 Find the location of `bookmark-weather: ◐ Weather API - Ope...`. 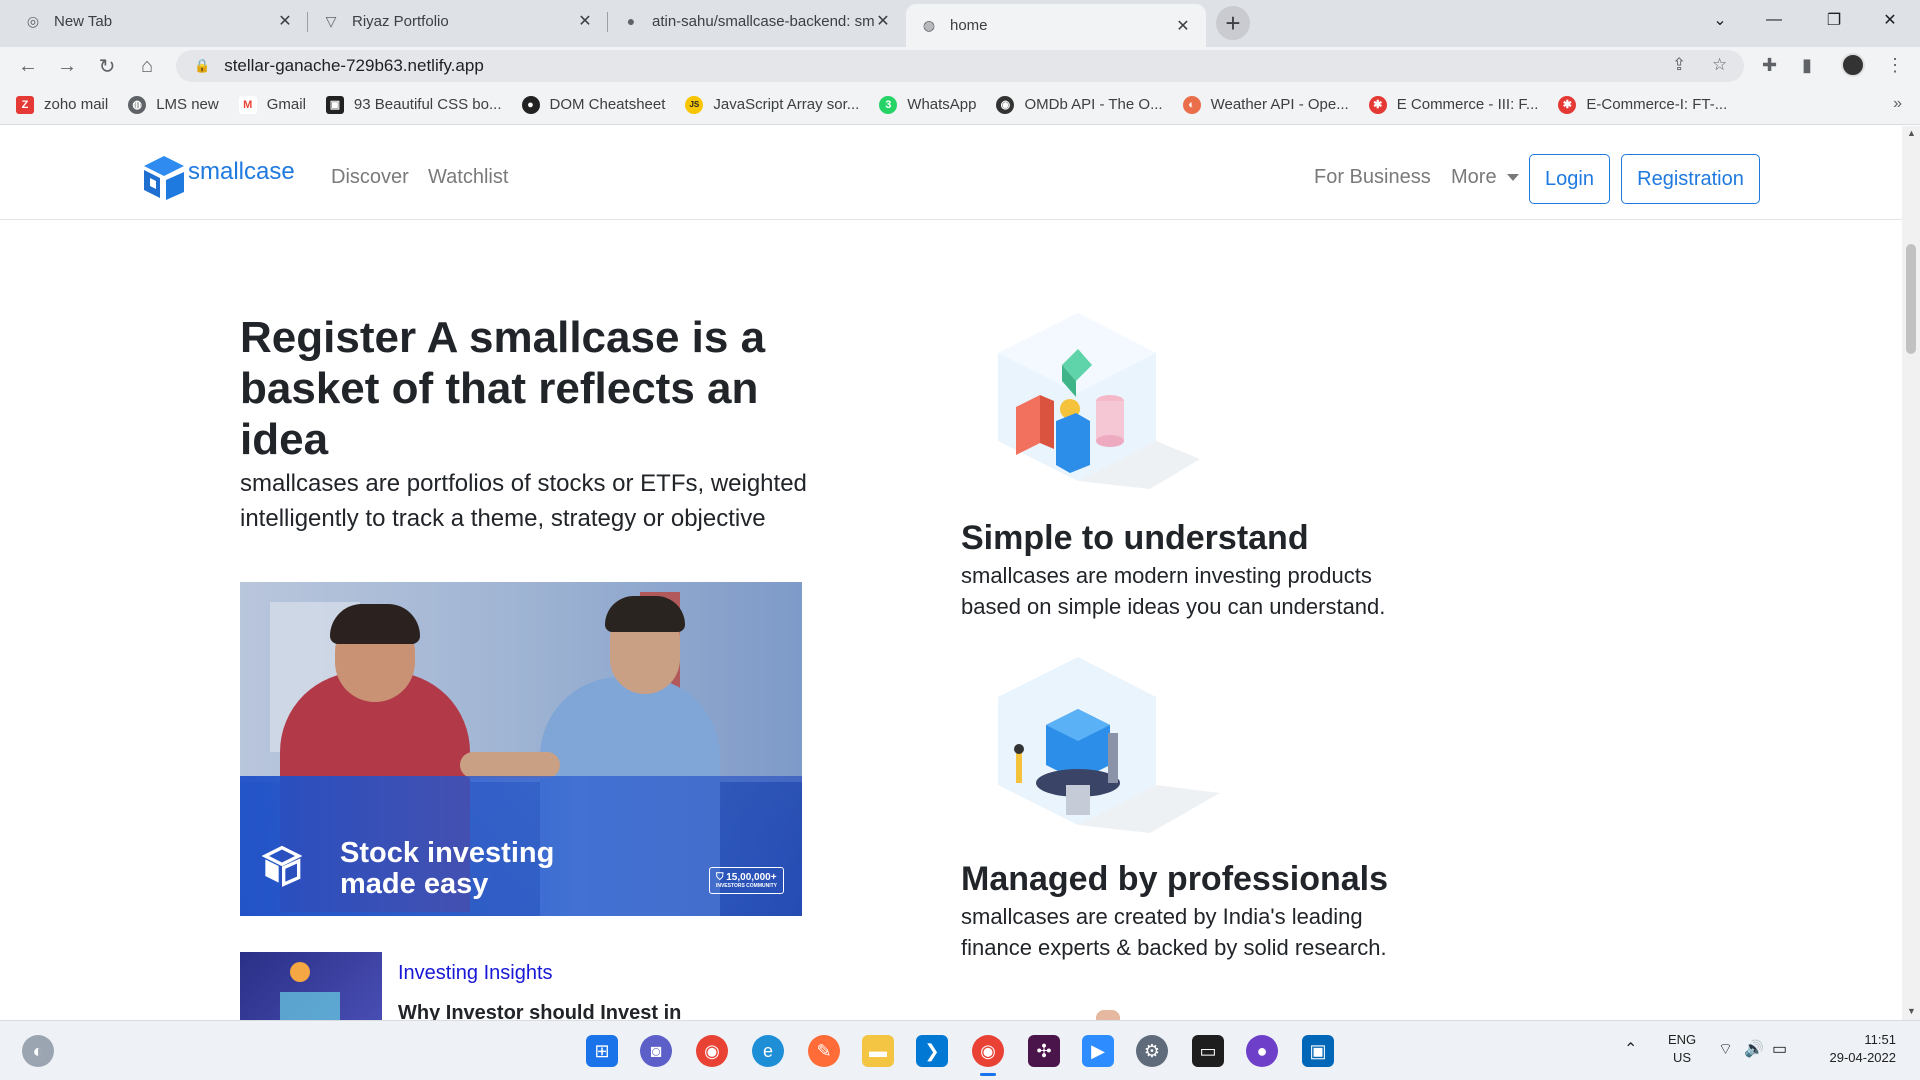

bookmark-weather: ◐ Weather API - Ope... is located at coordinates (1265, 104).